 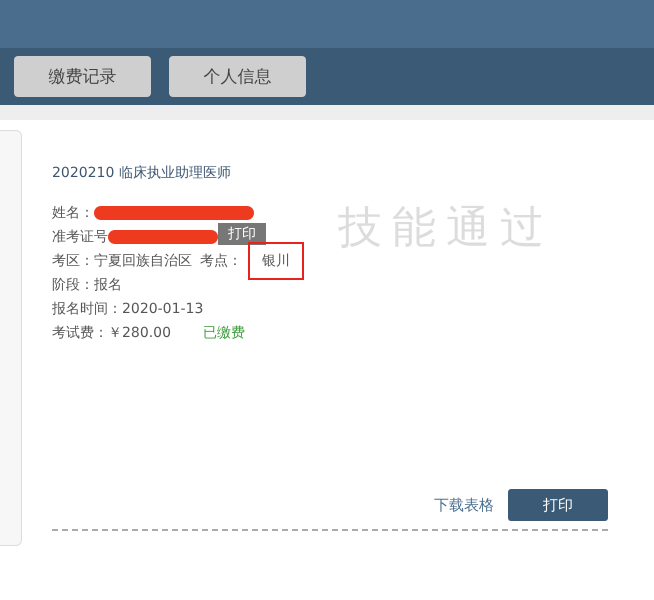 I want to click on nav-button: 缴费记录, so click(x=82, y=76).